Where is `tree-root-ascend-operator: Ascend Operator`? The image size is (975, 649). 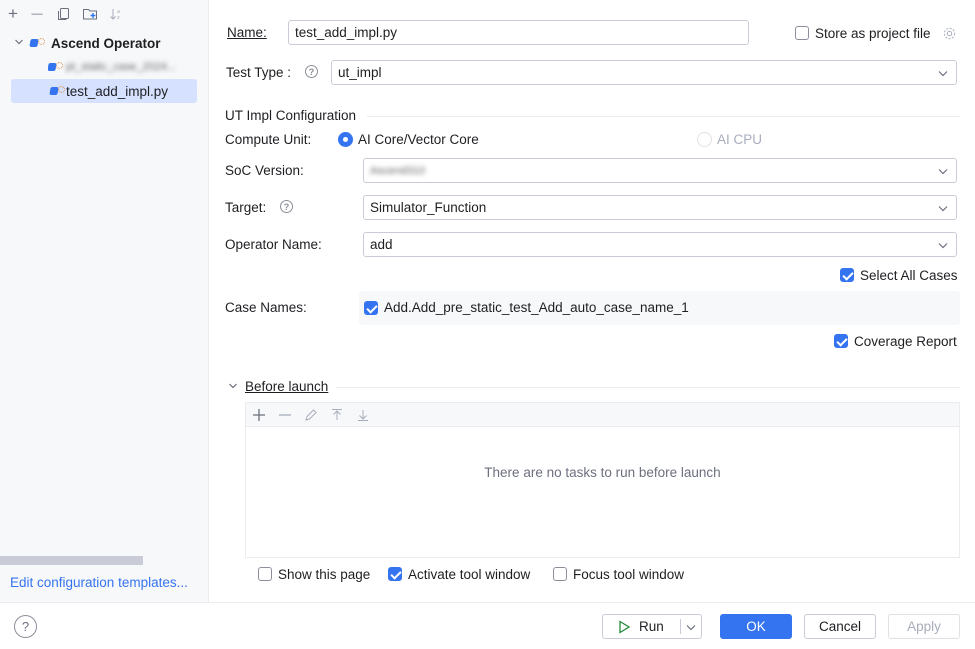
tree-root-ascend-operator: Ascend Operator is located at coordinates (95, 43).